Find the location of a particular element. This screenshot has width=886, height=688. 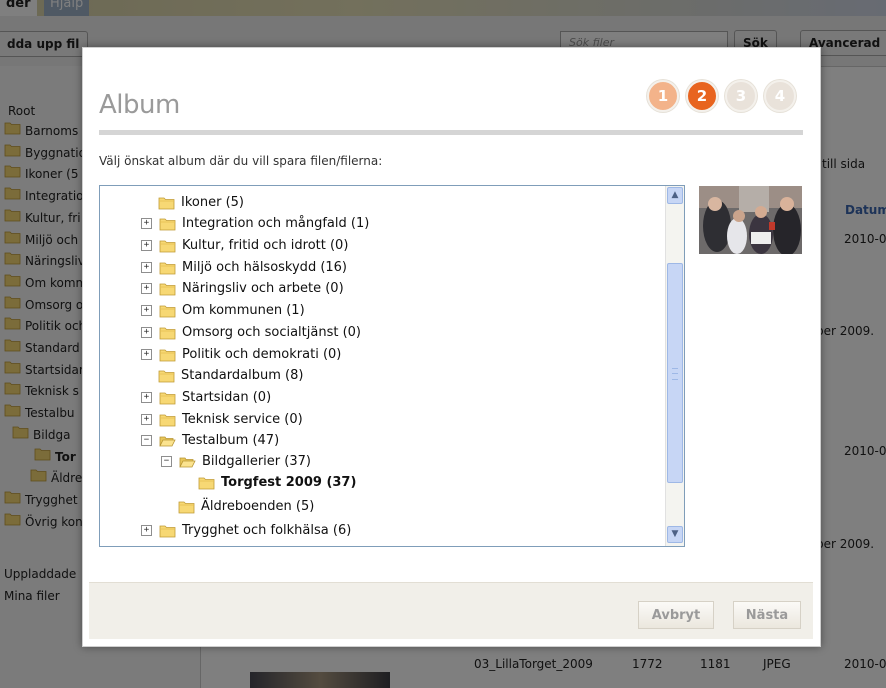

step-indicator: 1 2 3 4 is located at coordinates (721, 96).